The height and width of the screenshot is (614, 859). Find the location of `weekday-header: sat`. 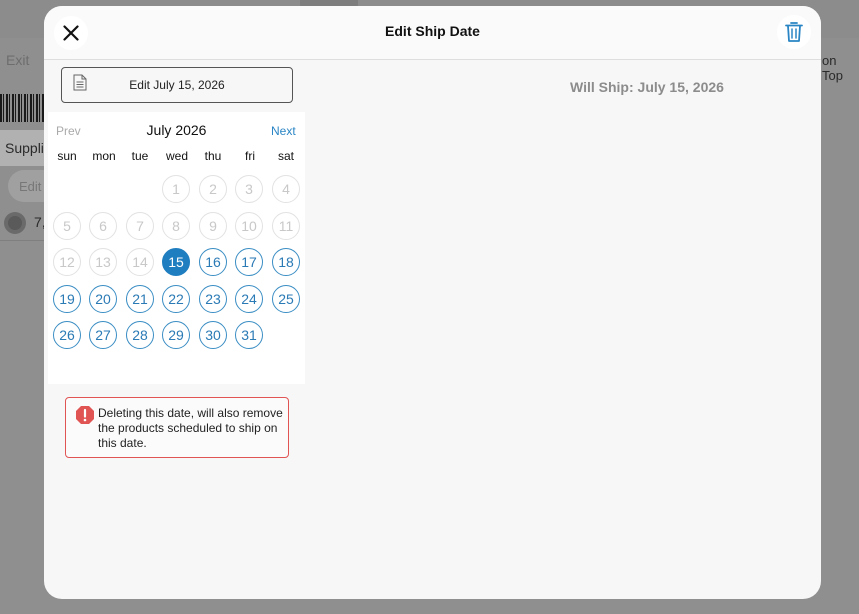

weekday-header: sat is located at coordinates (285, 156).